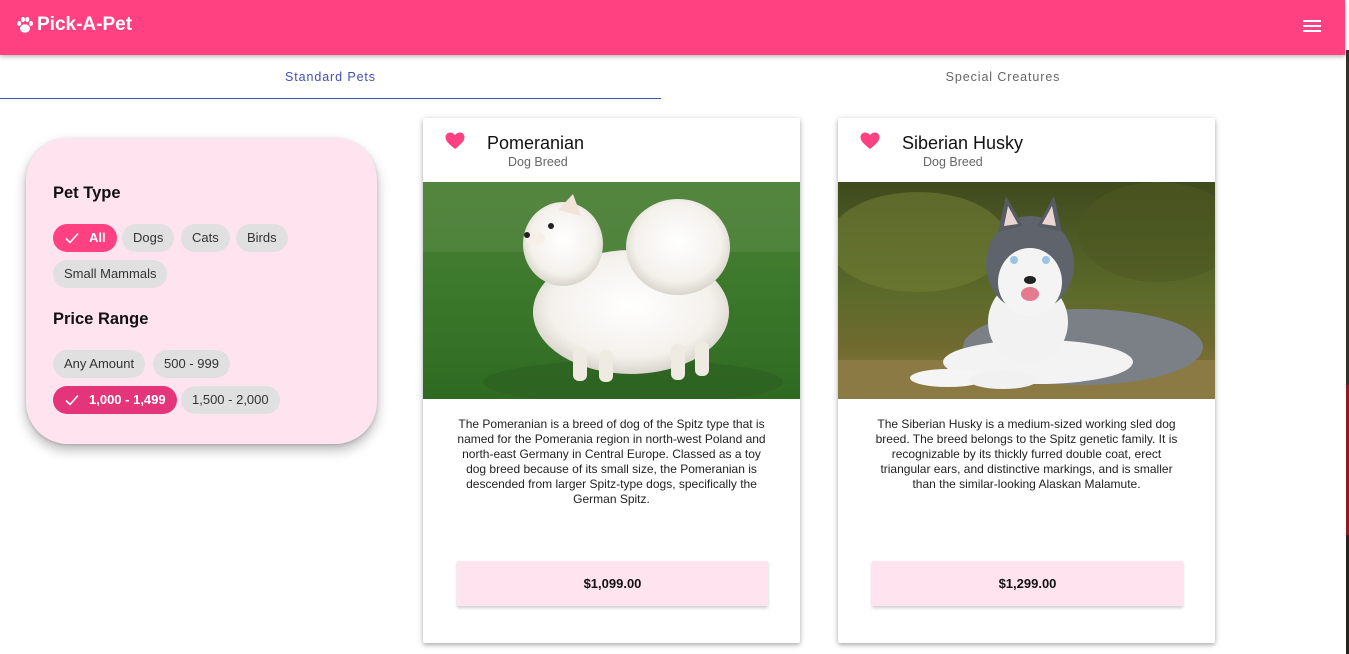  I want to click on tab-standard-pets: Standard Pets, so click(330, 77).